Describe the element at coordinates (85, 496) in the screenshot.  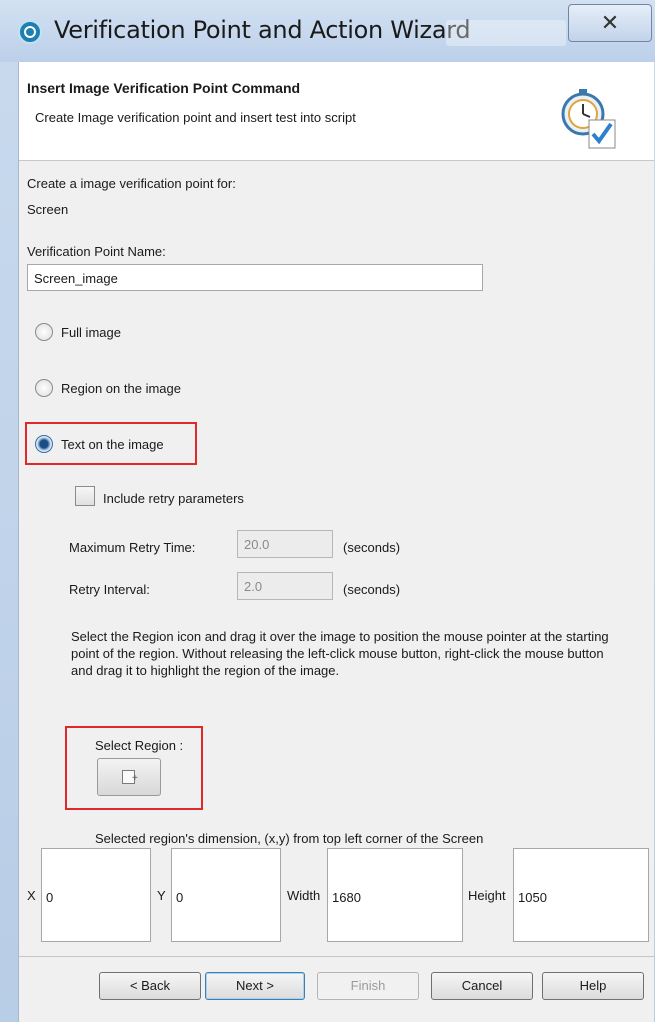
I see `retry-checkbox` at that location.